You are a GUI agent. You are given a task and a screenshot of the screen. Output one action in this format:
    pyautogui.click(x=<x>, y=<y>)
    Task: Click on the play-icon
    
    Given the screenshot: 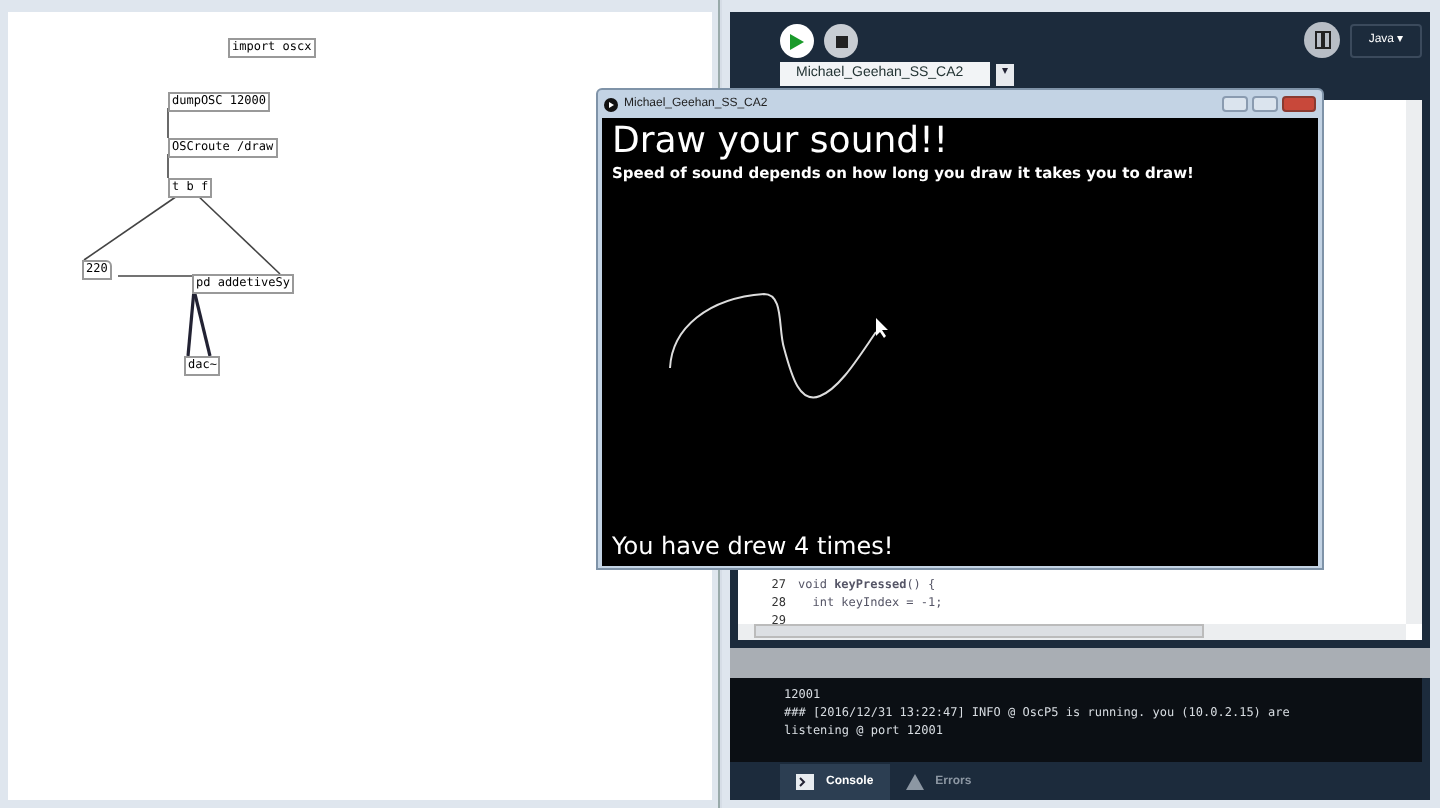 What is the action you would take?
    pyautogui.click(x=797, y=41)
    